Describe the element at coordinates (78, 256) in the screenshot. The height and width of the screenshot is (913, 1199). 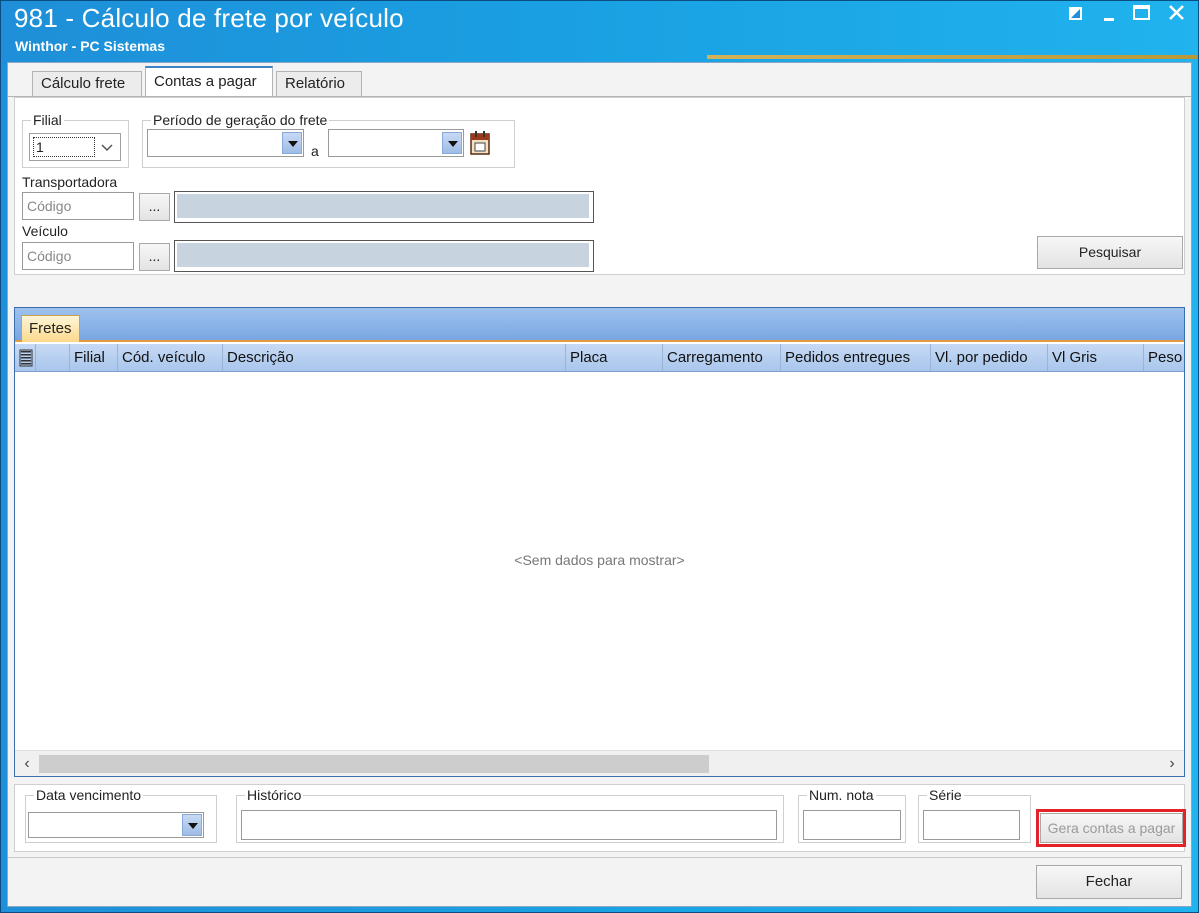
I see `veiculo-code-input` at that location.